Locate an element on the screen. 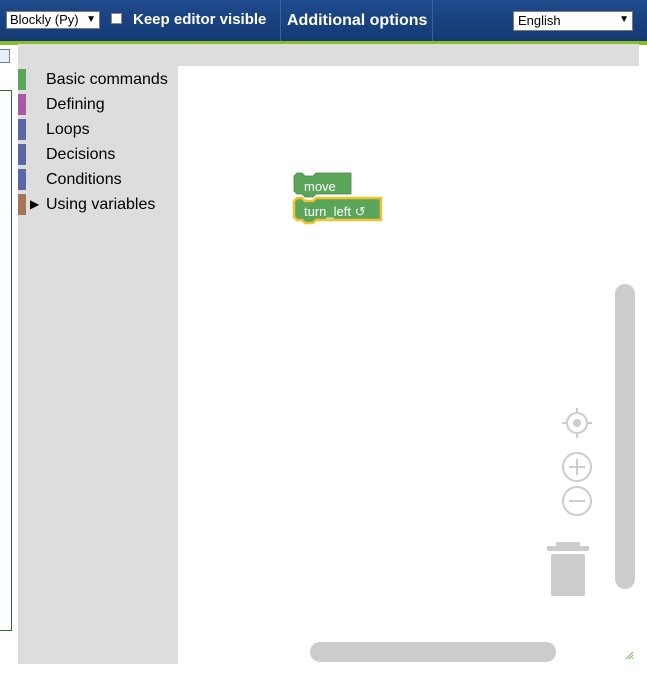 This screenshot has height=674, width=647. category-label: Defining is located at coordinates (75, 104).